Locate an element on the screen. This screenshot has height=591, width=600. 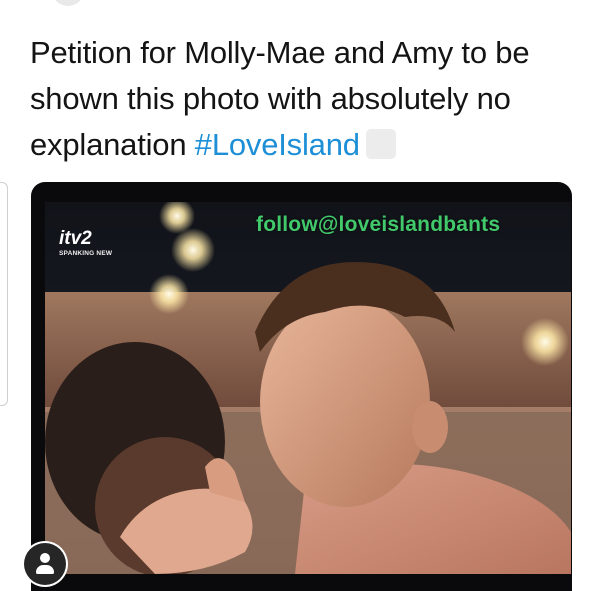
user-tag-icon-body is located at coordinates (45, 569).